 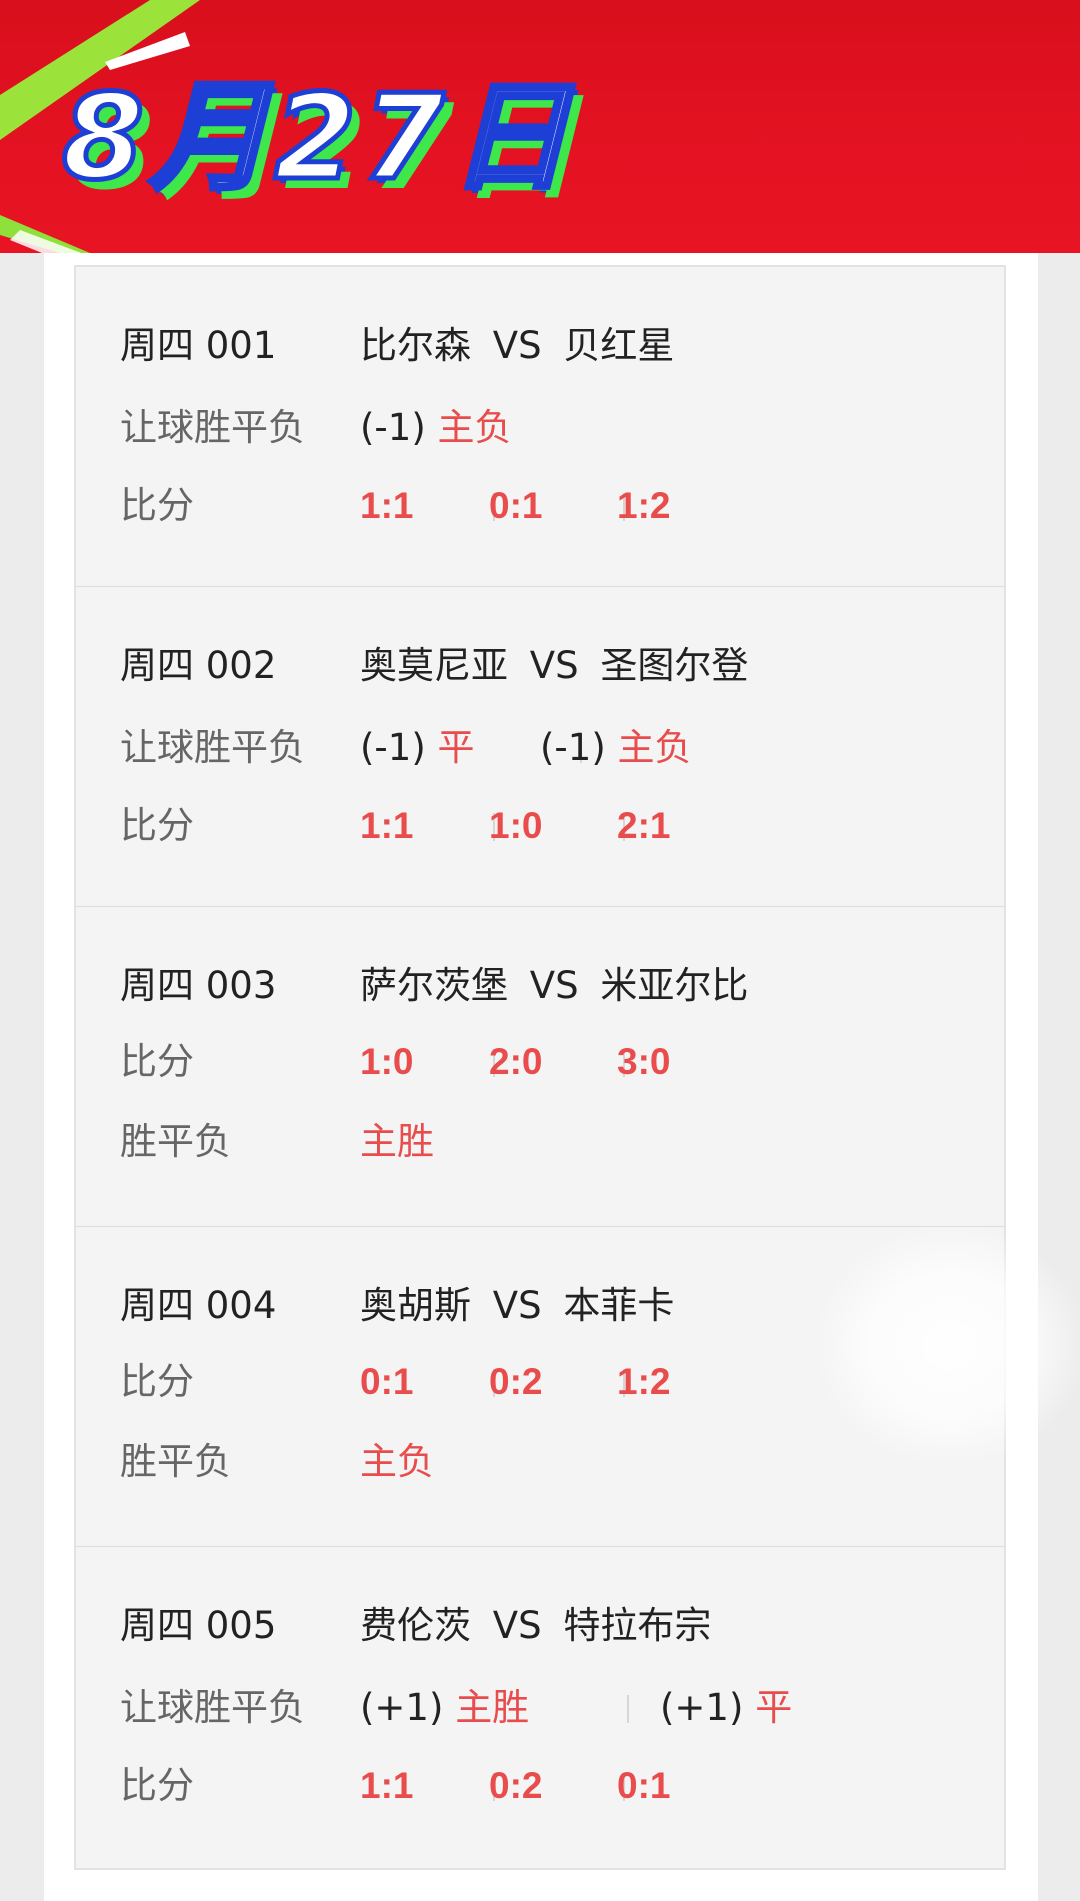 What do you see at coordinates (619, 345) in the screenshot?
I see `away-team: 贝红星` at bounding box center [619, 345].